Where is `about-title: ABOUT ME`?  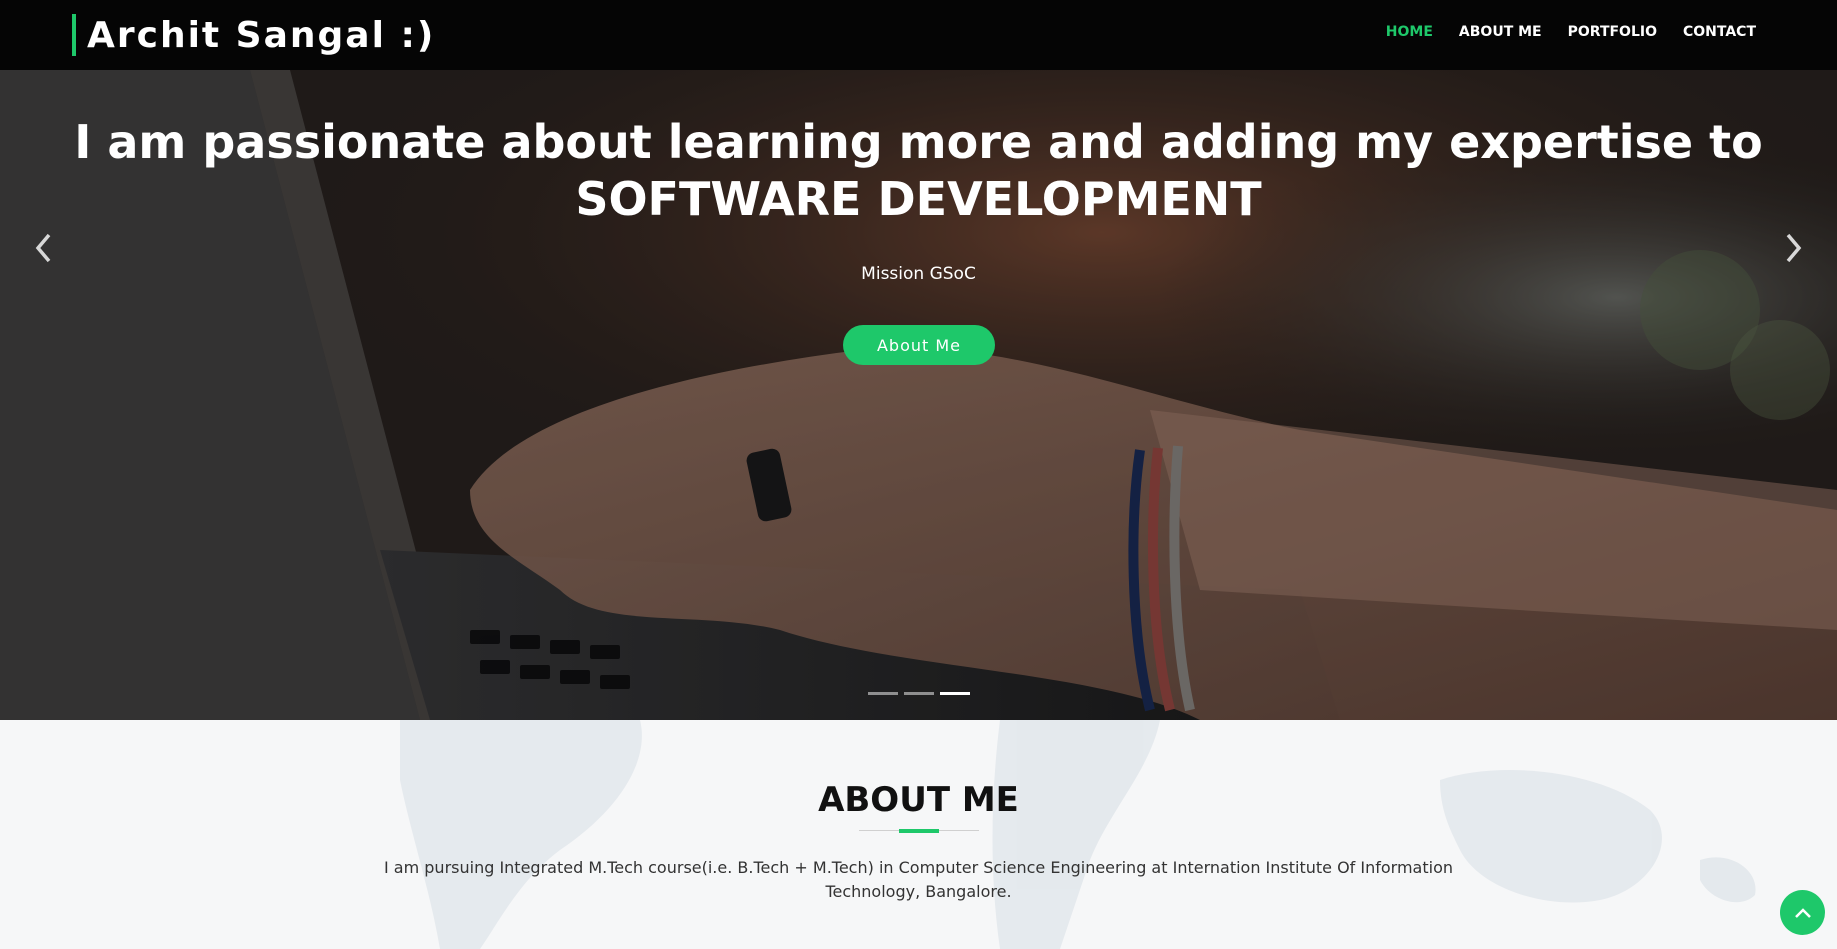 about-title: ABOUT ME is located at coordinates (918, 800).